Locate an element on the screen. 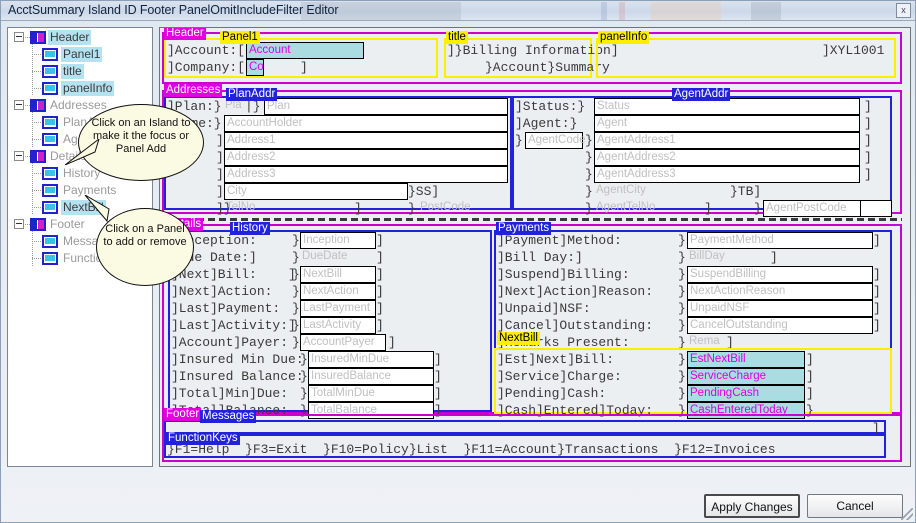  payments-row-1-brace: } is located at coordinates (682, 257).